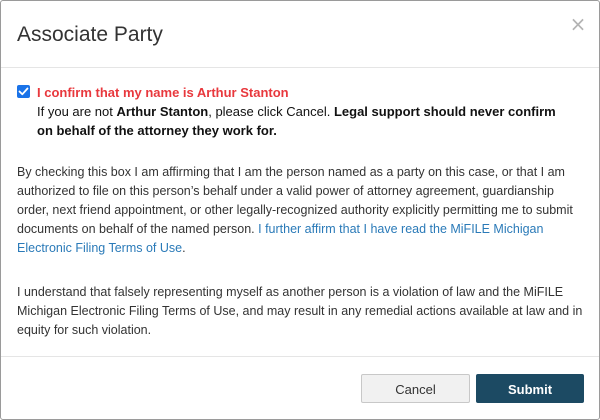 This screenshot has width=600, height=420. Describe the element at coordinates (90, 34) in the screenshot. I see `dialog-title: Associate Party` at that location.